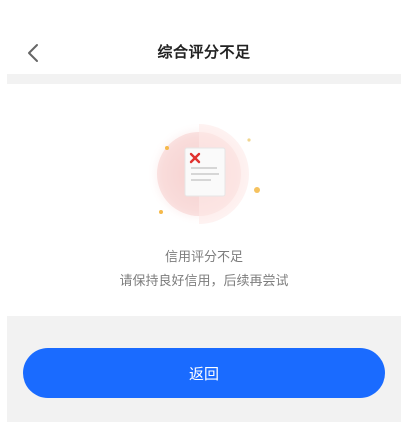  I want to click on status-hint: 请保持良好信用，后续再尝试, so click(204, 281).